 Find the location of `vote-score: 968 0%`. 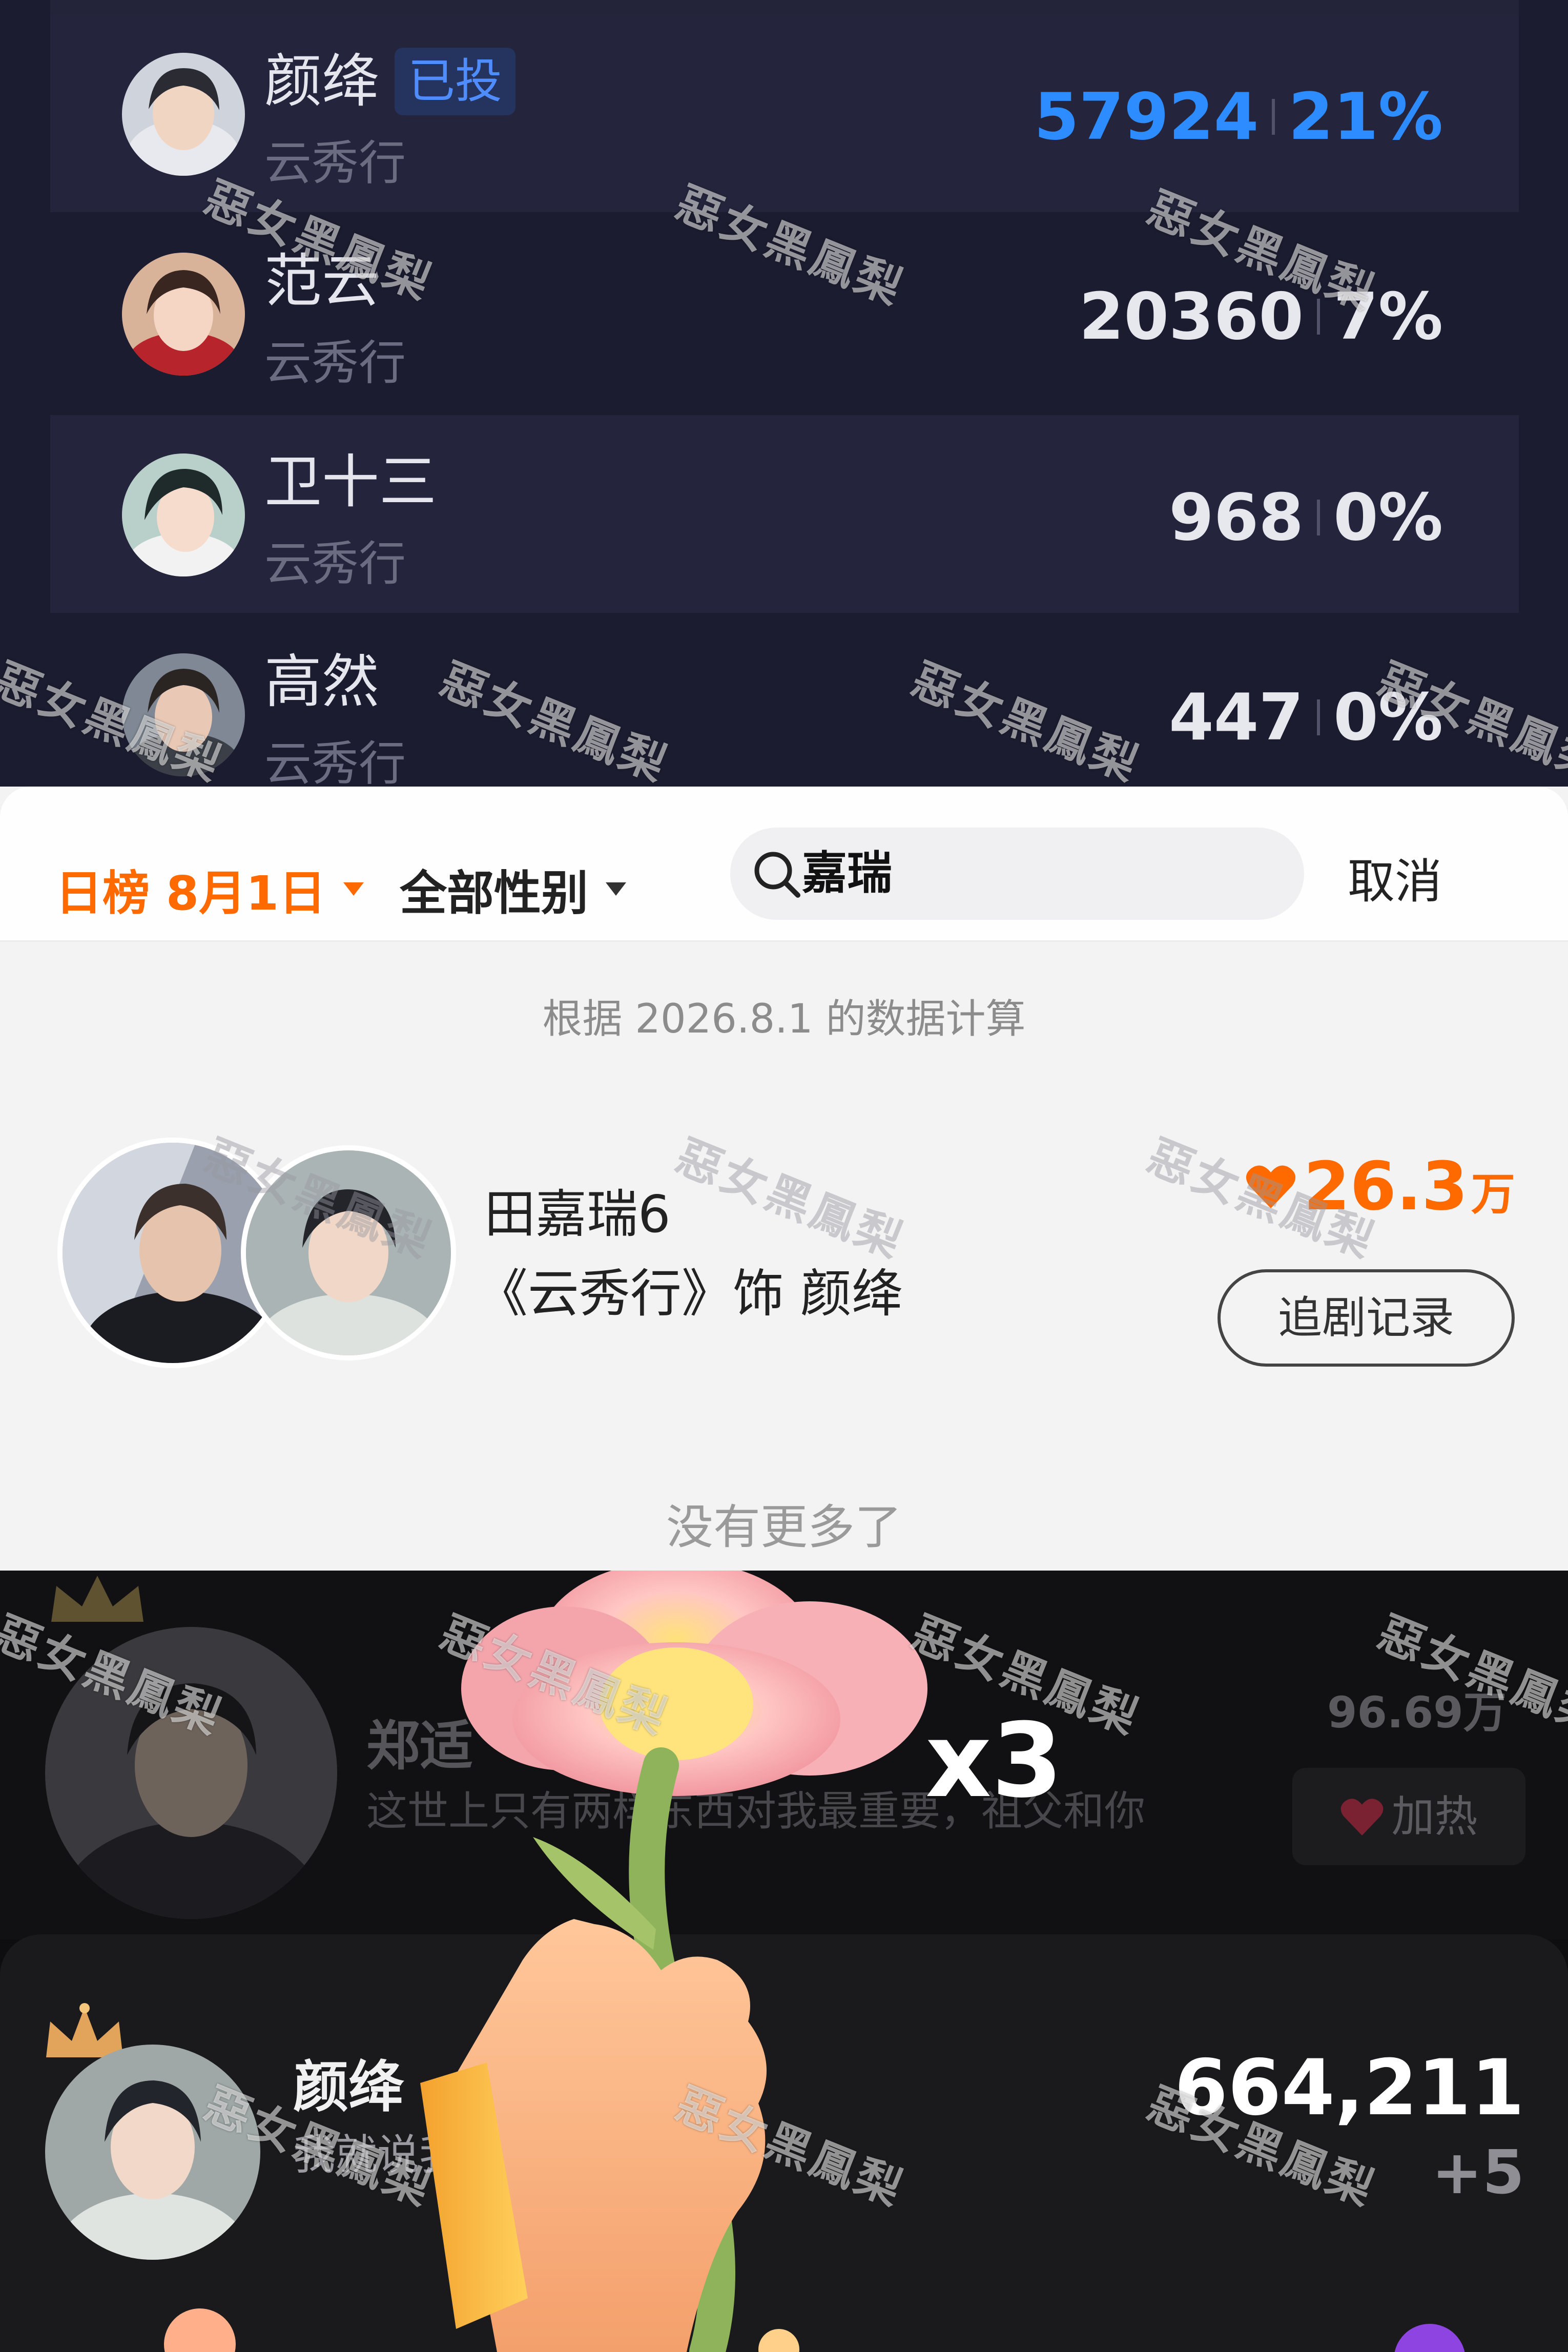

vote-score: 968 0% is located at coordinates (1306, 517).